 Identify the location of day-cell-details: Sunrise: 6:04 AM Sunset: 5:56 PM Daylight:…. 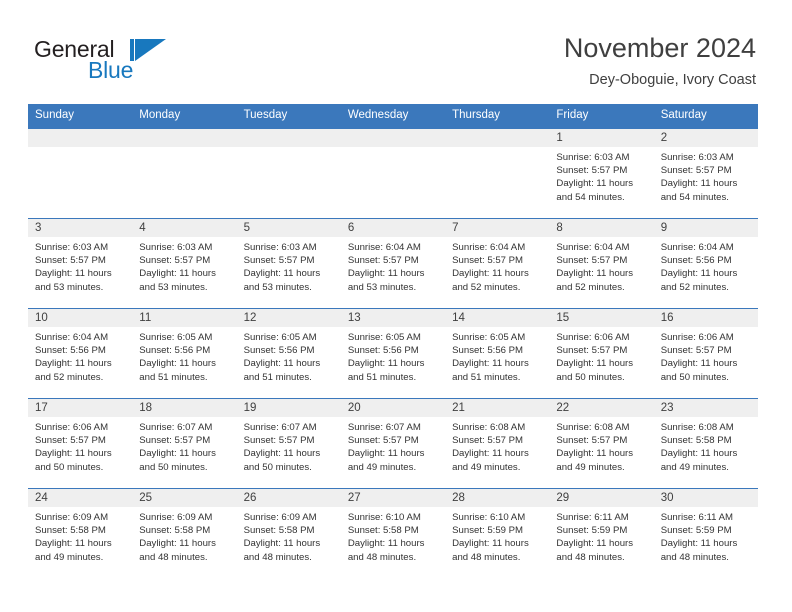
(80, 355).